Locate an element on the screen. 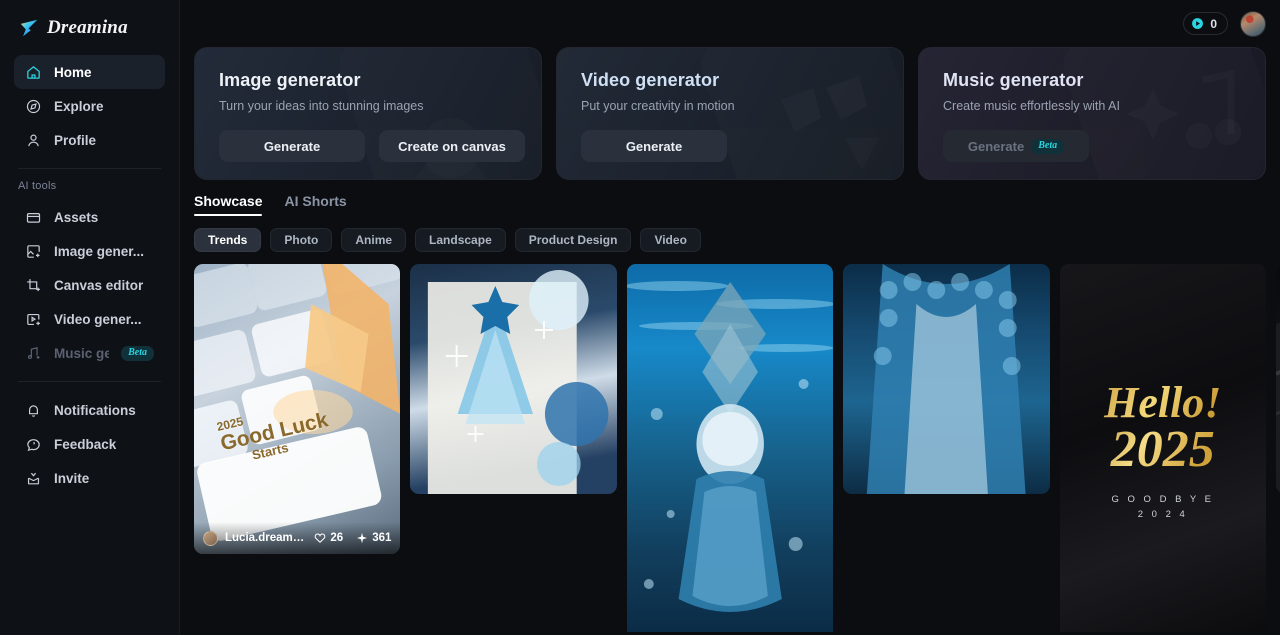 Image resolution: width=1280 pixels, height=635 pixels. brand: Dreamina is located at coordinates (89, 27).